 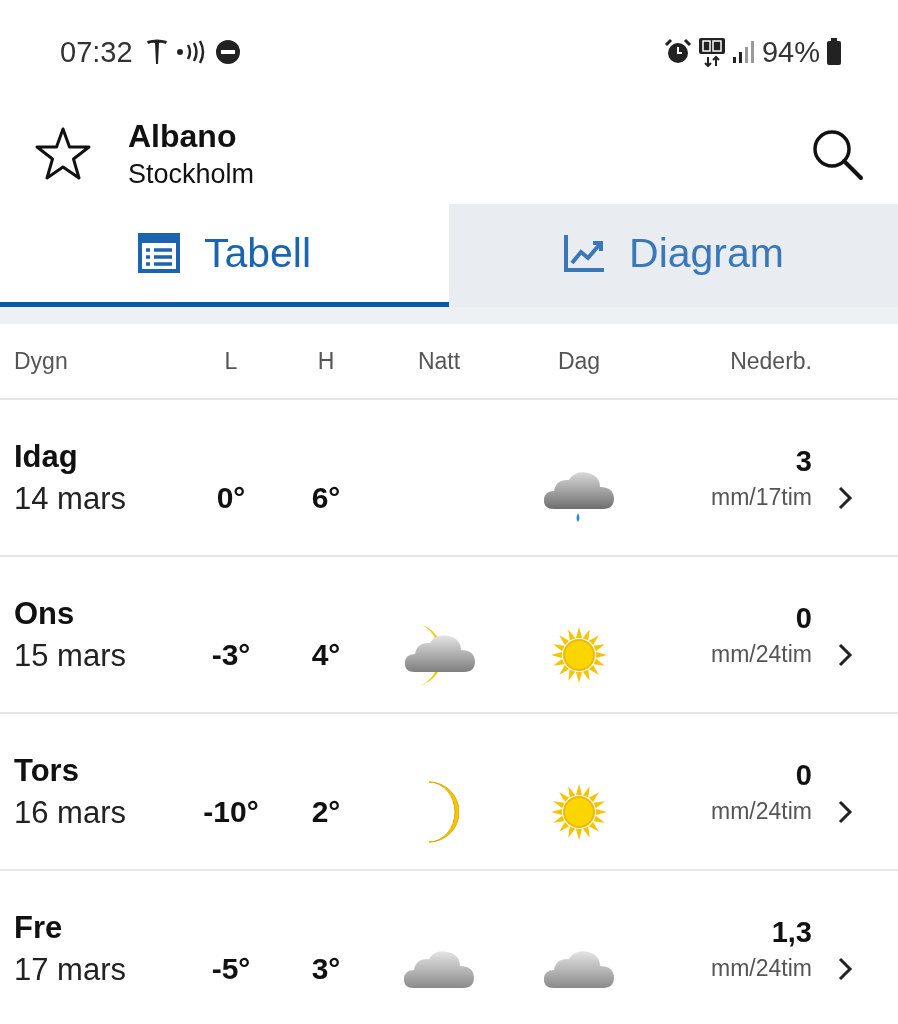 What do you see at coordinates (770, 361) in the screenshot?
I see `column-header: Nederb.` at bounding box center [770, 361].